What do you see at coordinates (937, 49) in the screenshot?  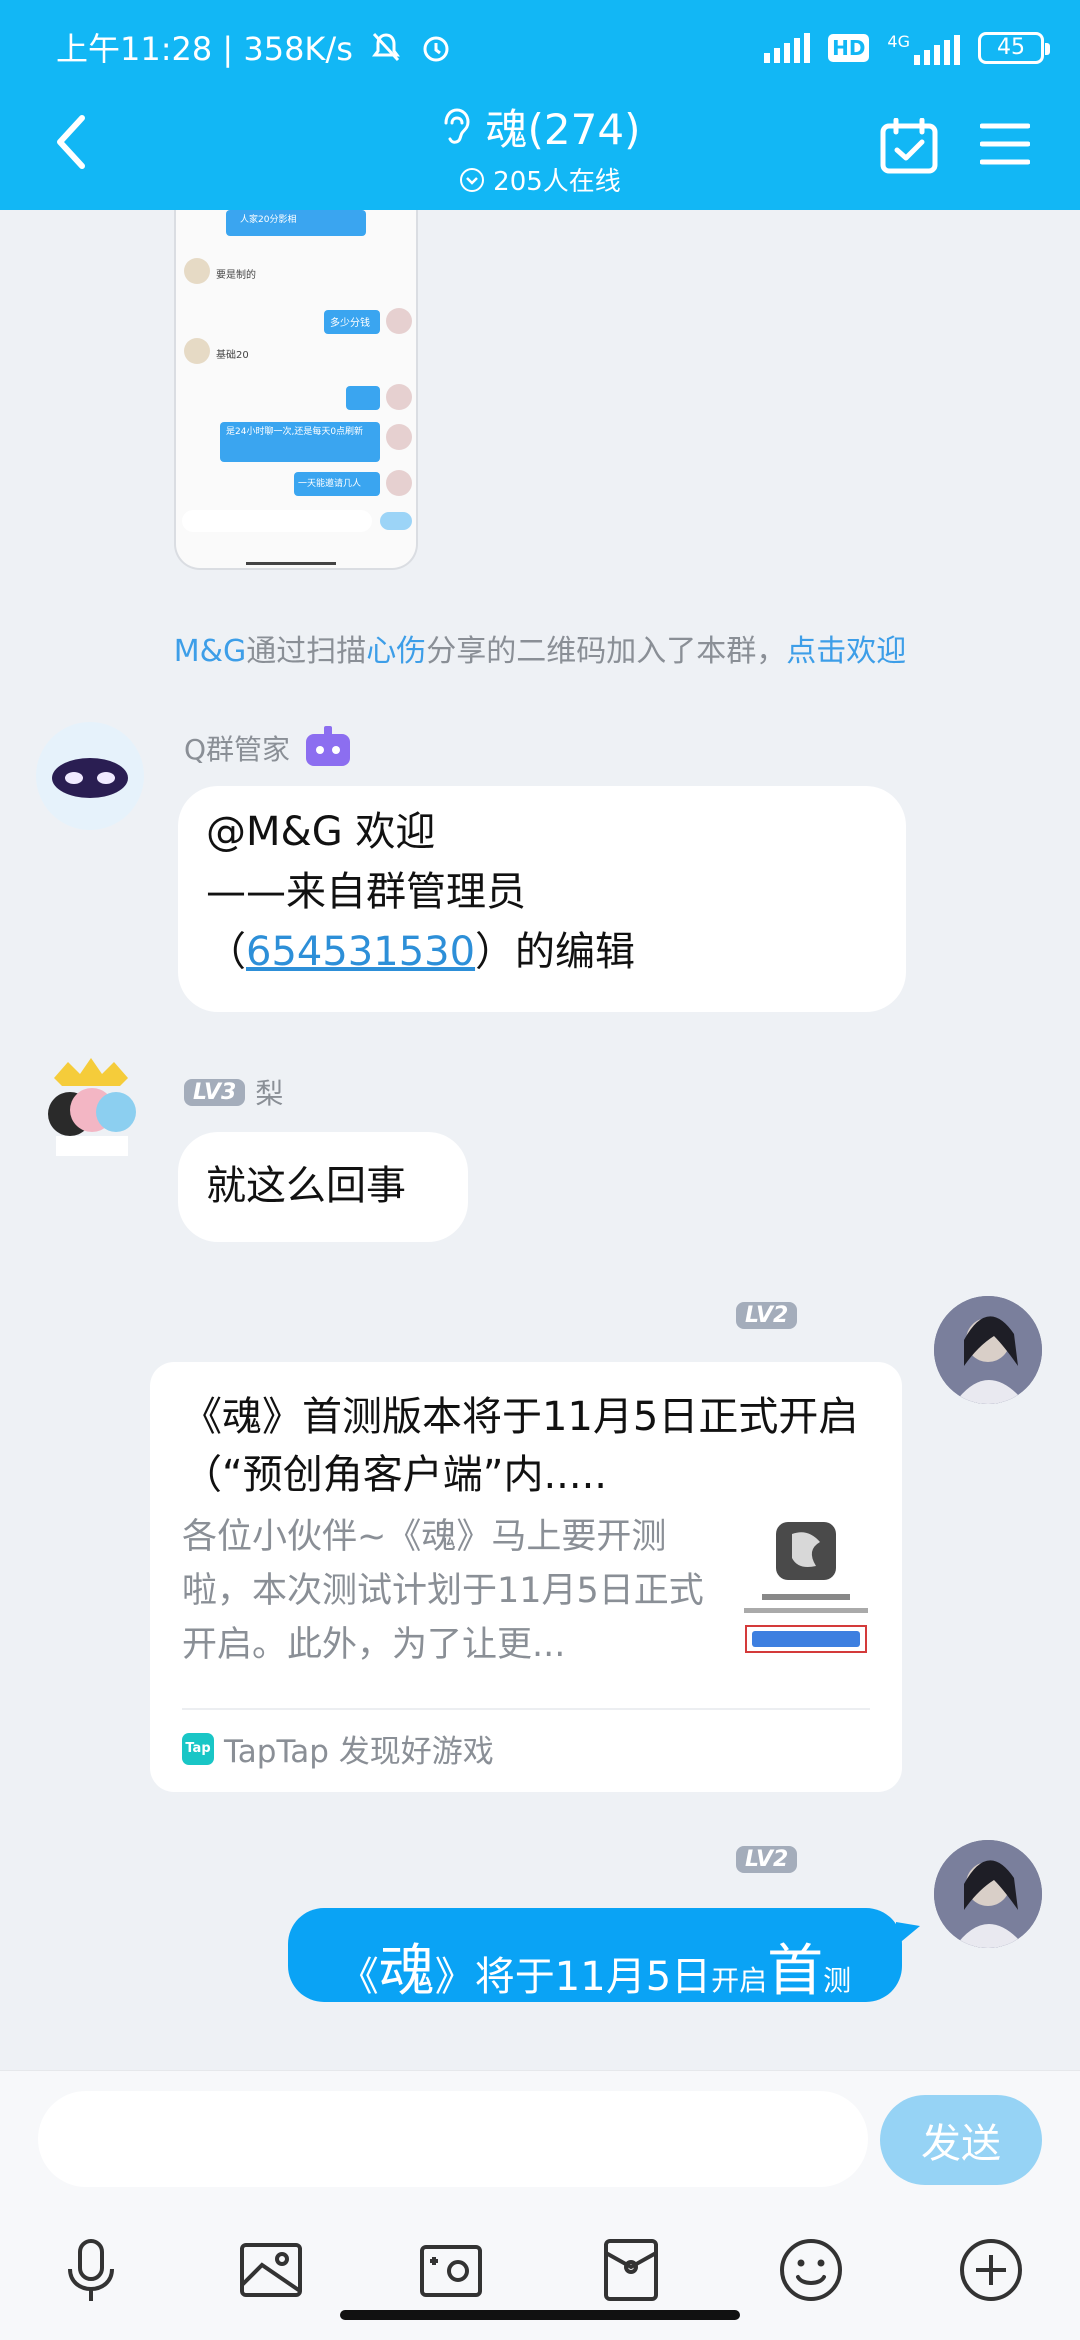 I see `signal-4g-icon` at bounding box center [937, 49].